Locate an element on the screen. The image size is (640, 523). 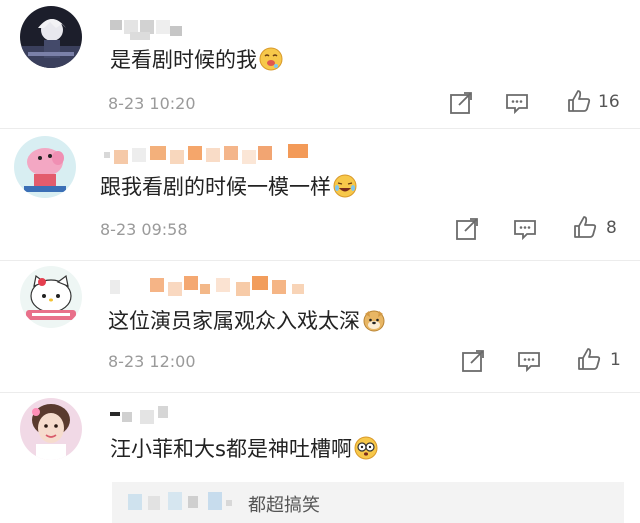
anime-character-avatar is located at coordinates (51, 37).